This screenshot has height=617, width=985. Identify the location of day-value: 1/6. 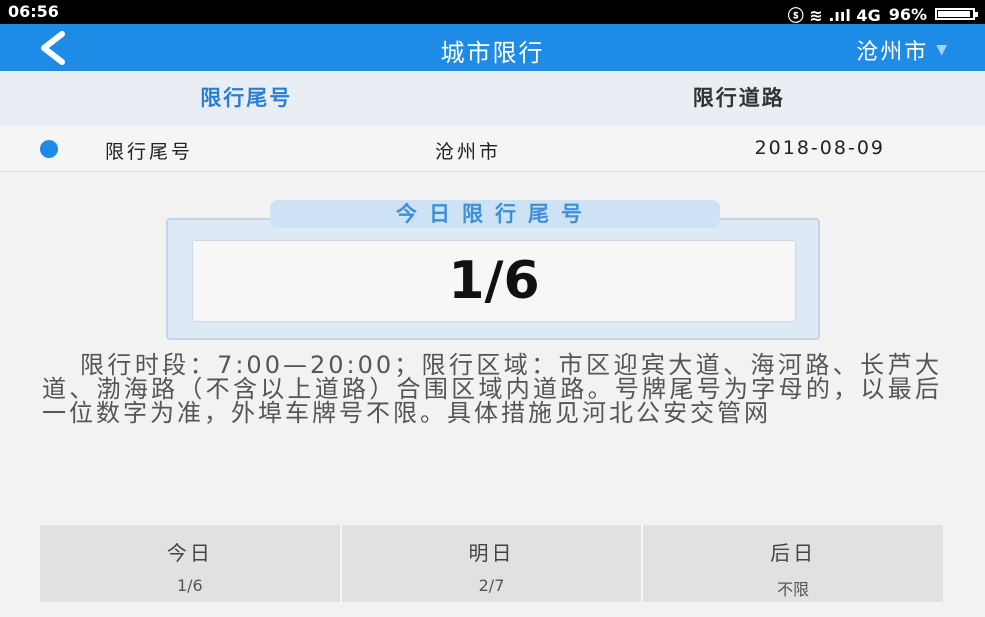
(189, 585).